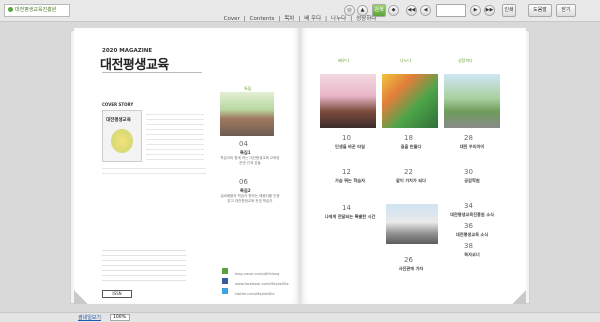 This screenshot has width=600, height=322. I want to click on toc-item-22-title: 같이 가치가 되다, so click(411, 181).